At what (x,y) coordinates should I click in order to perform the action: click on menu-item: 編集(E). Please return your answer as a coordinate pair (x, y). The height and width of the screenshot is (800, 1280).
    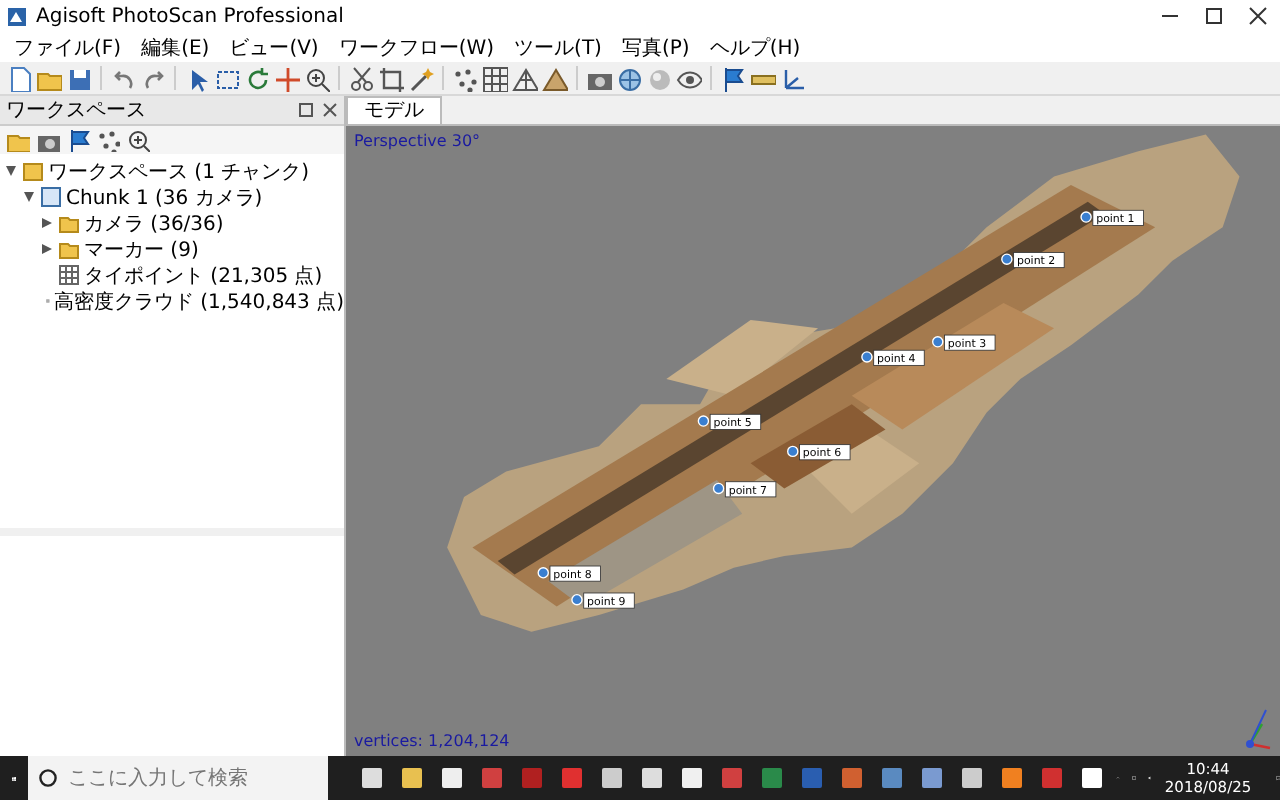
    Looking at the image, I should click on (175, 47).